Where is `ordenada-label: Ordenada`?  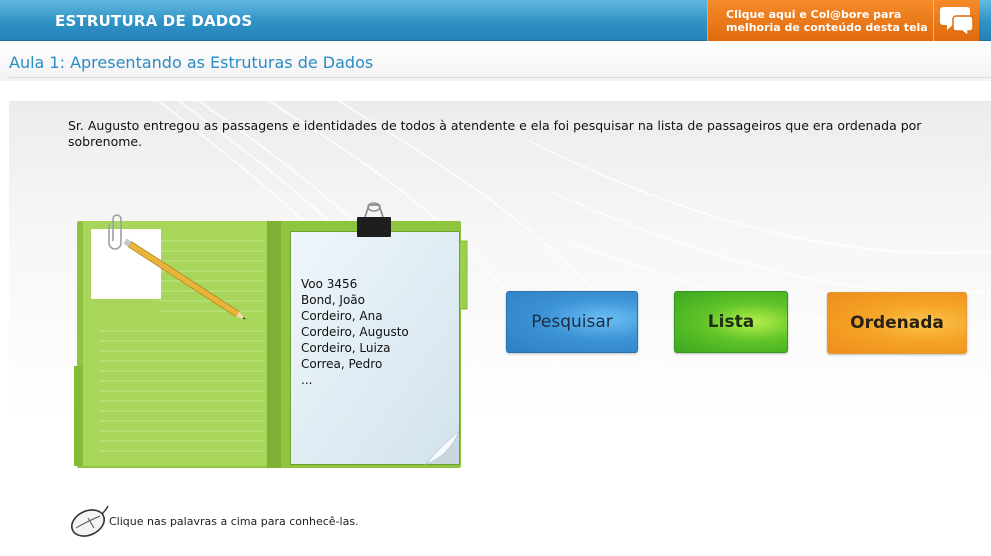
ordenada-label: Ordenada is located at coordinates (897, 323).